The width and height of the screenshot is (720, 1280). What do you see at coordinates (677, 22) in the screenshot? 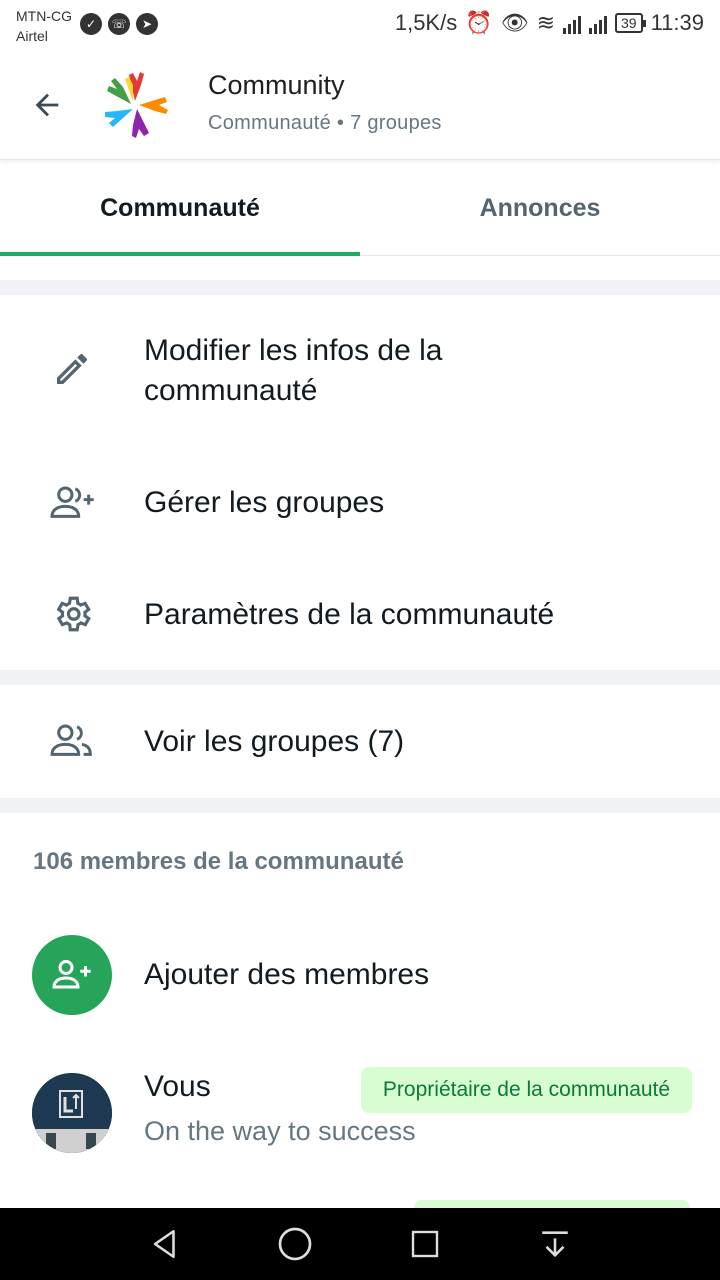
I see `clock: 11:39` at bounding box center [677, 22].